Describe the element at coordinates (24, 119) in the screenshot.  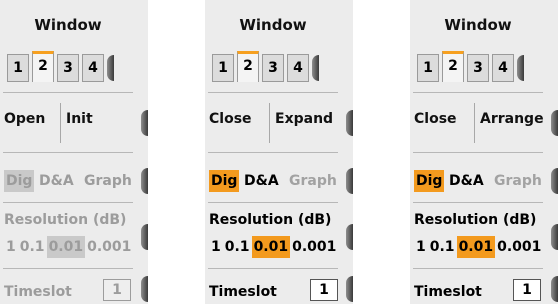
I see `open-button: Open` at that location.